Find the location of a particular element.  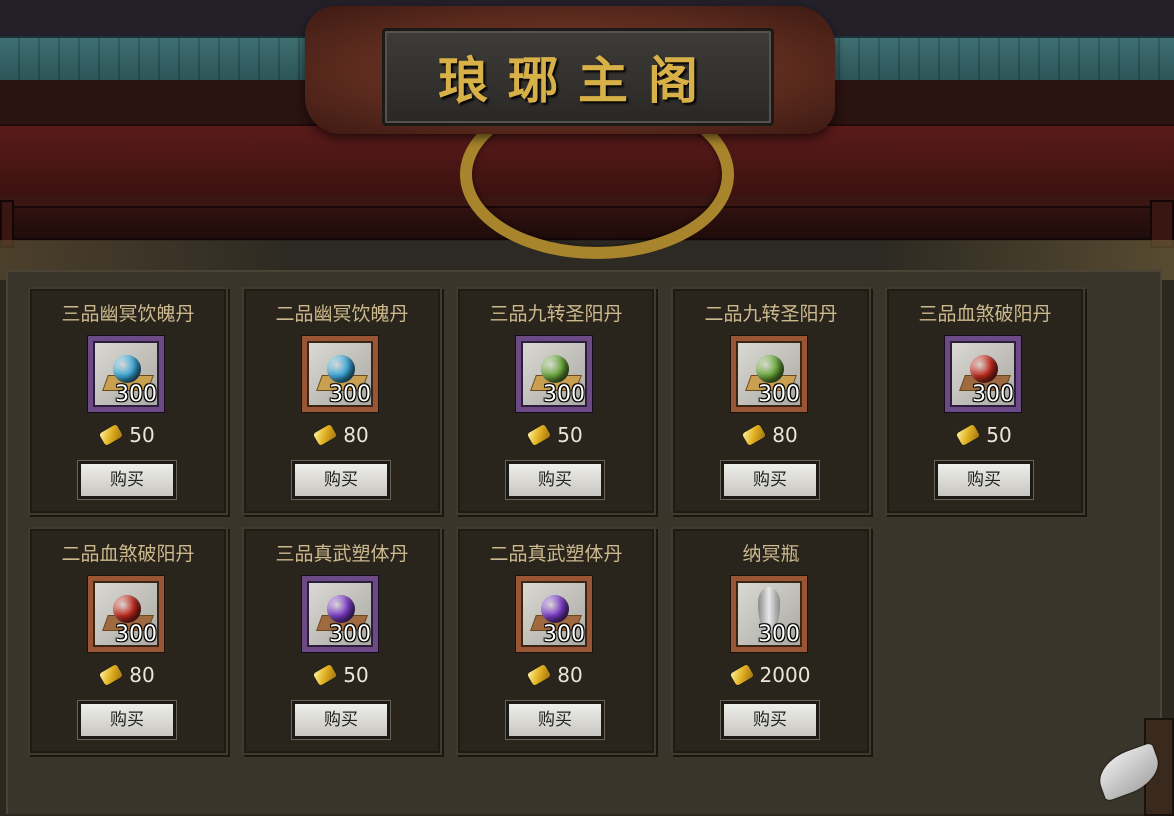

title-plaque: 琅琊主阁 is located at coordinates (578, 77).